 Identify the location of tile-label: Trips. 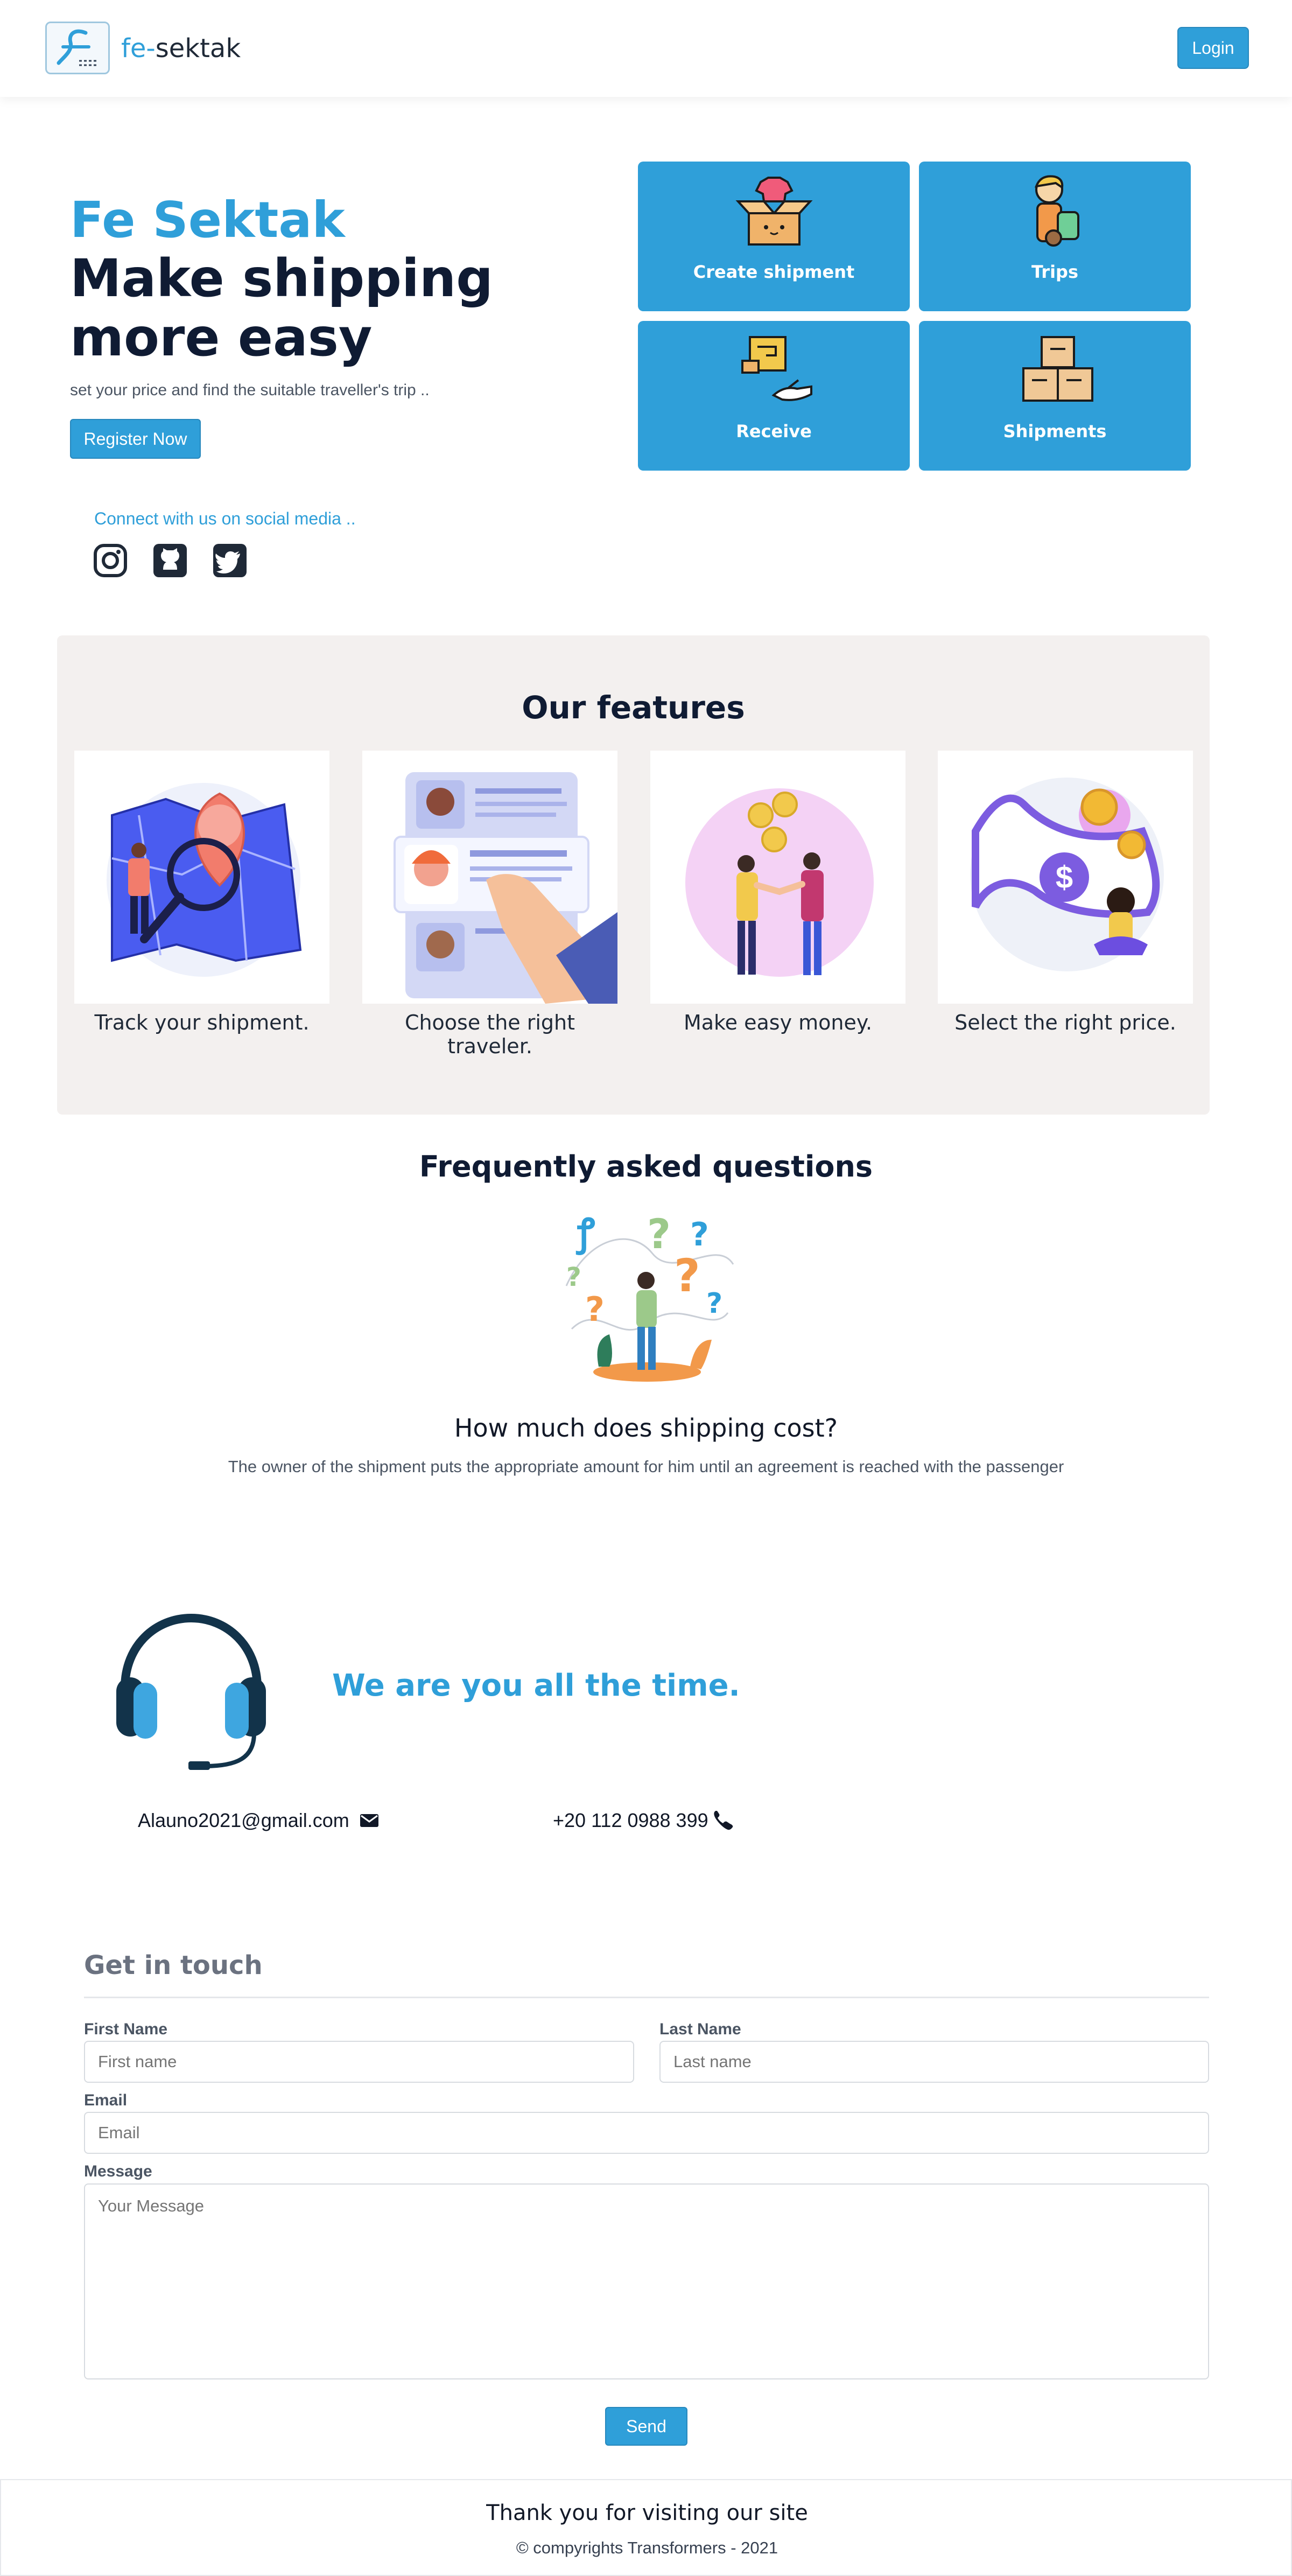
(1054, 272).